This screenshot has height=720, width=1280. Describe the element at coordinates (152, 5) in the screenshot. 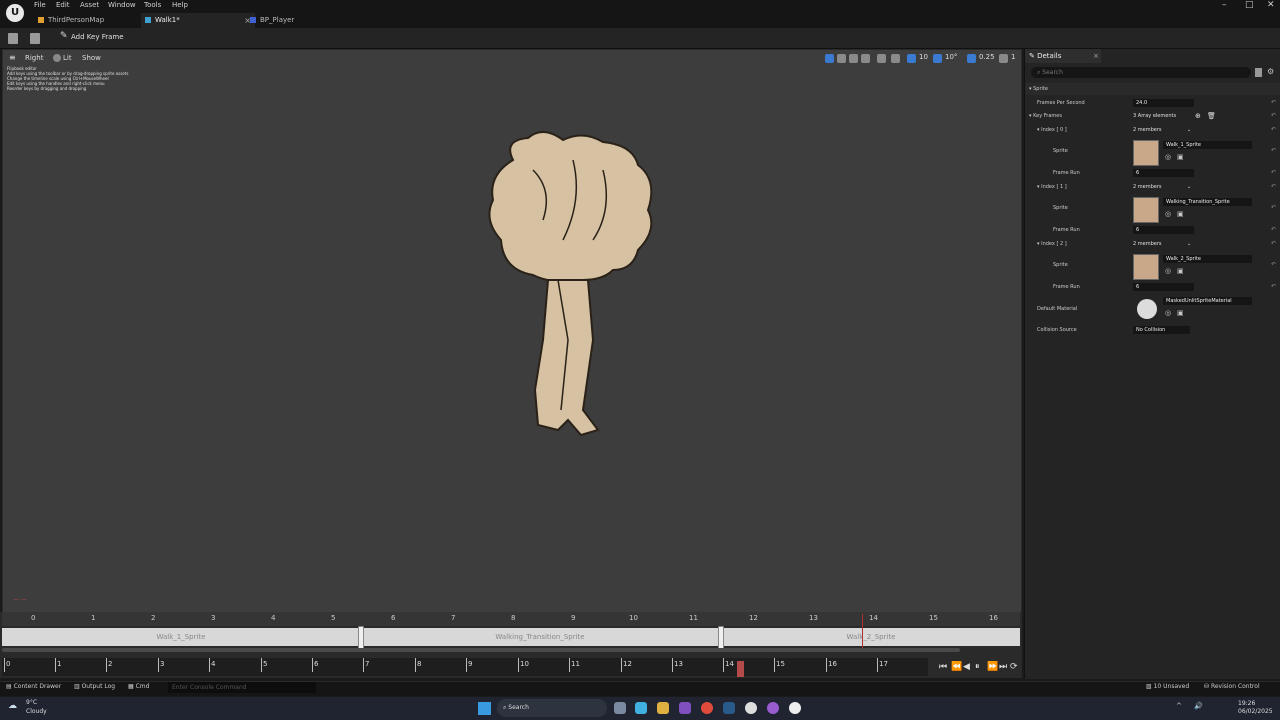

I see `menu-tools: Tools` at that location.